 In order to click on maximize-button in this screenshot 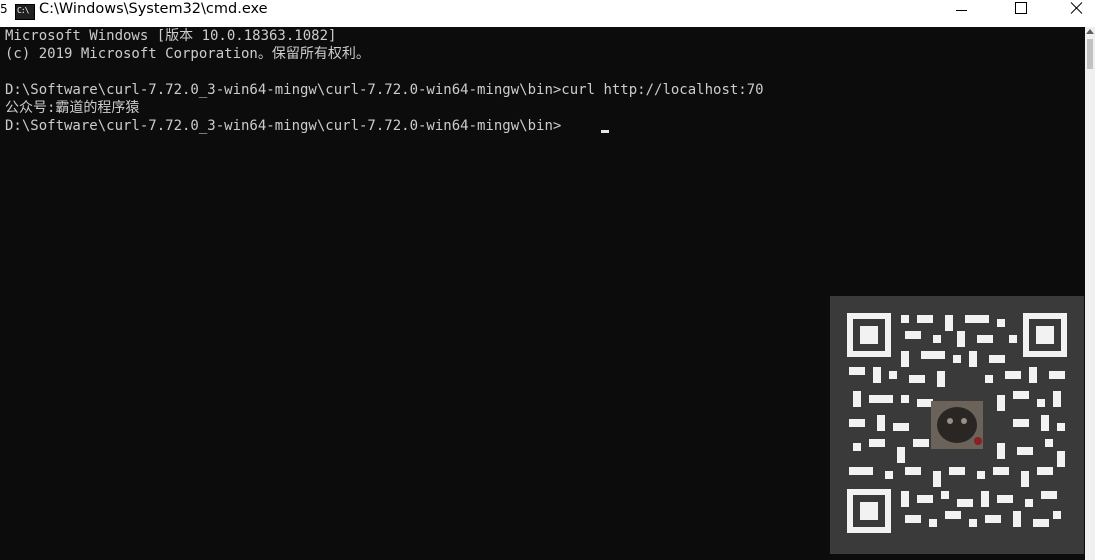, I will do `click(1018, 11)`.